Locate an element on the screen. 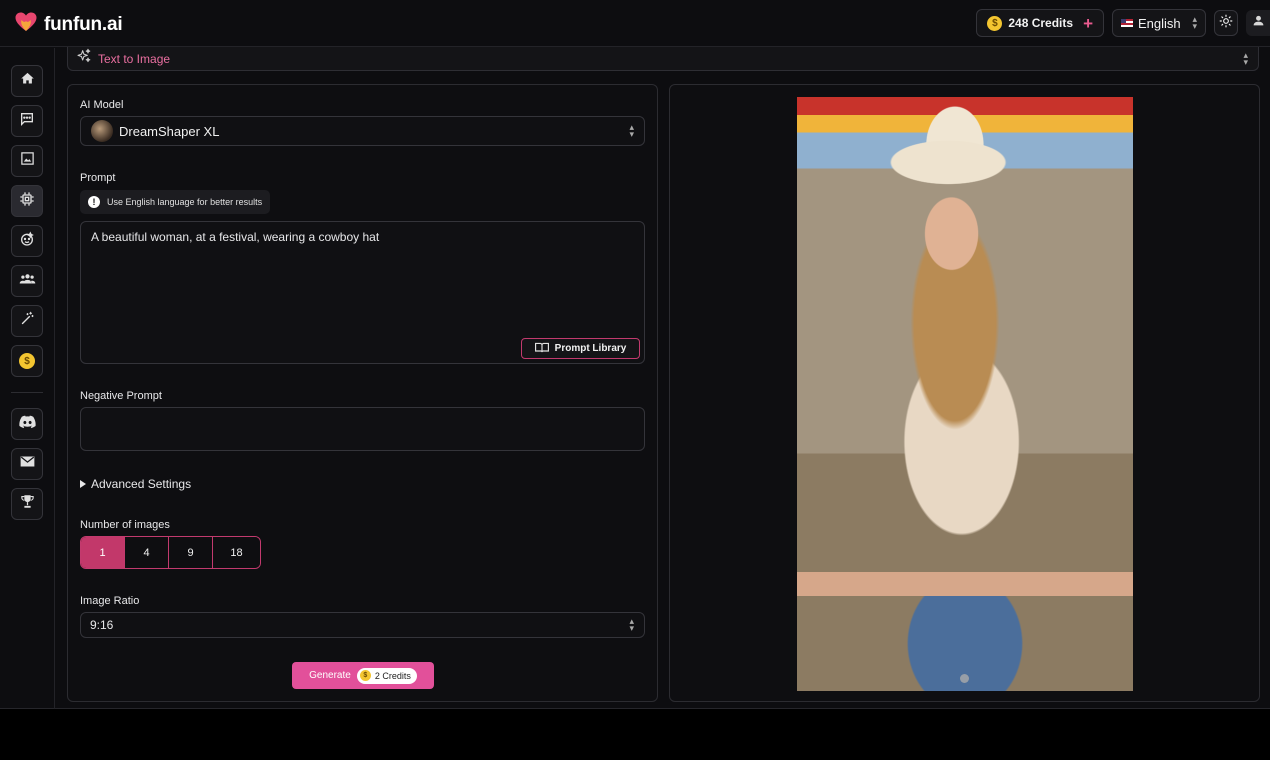 The height and width of the screenshot is (760, 1270). discord-icon is located at coordinates (27, 424).